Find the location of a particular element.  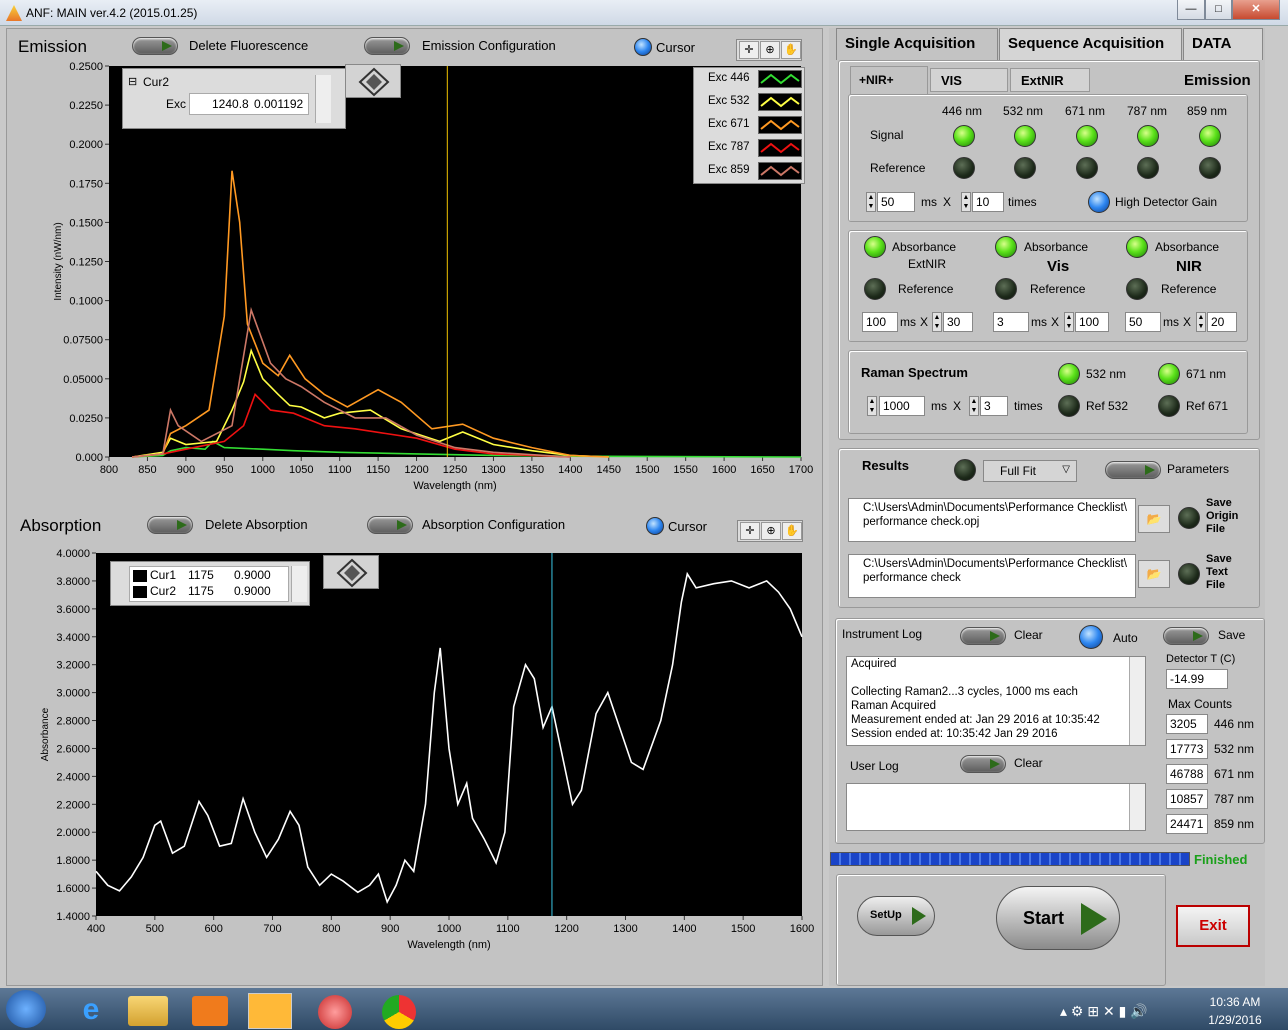

exit-button: Exit is located at coordinates (1213, 926).